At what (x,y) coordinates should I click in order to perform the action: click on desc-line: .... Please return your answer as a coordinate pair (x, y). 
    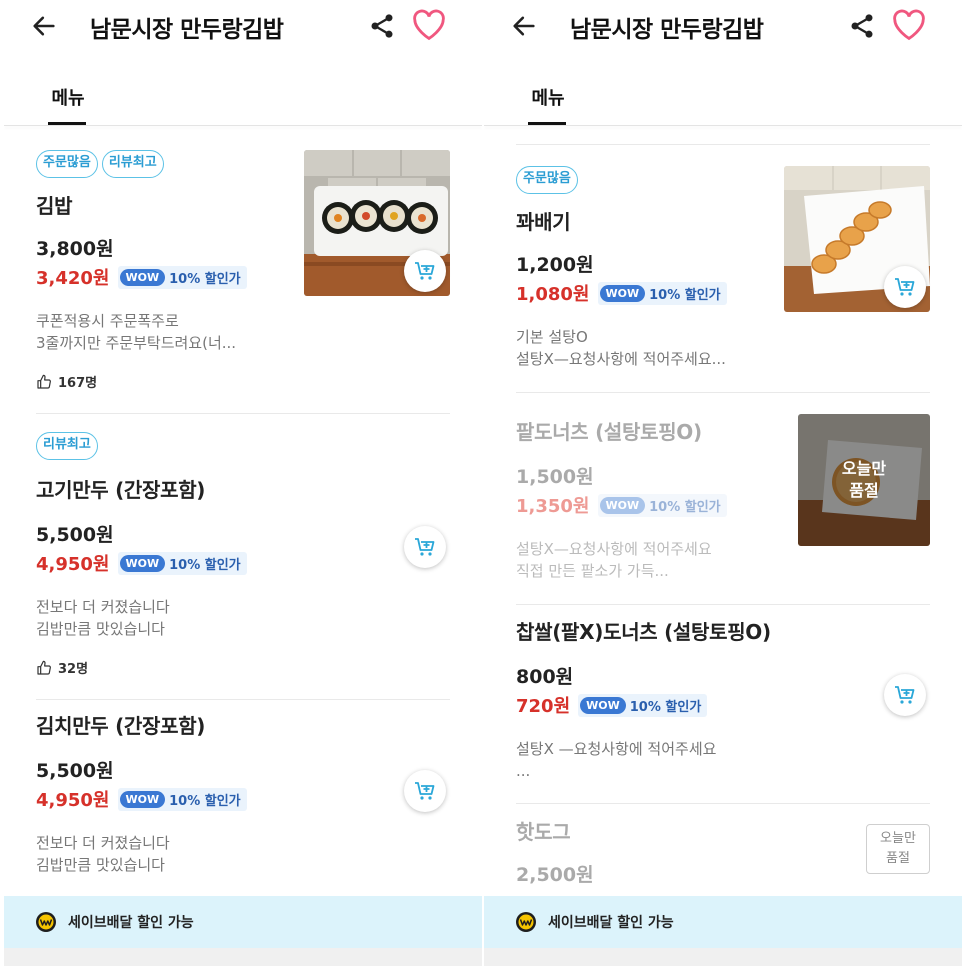
    Looking at the image, I should click on (523, 771).